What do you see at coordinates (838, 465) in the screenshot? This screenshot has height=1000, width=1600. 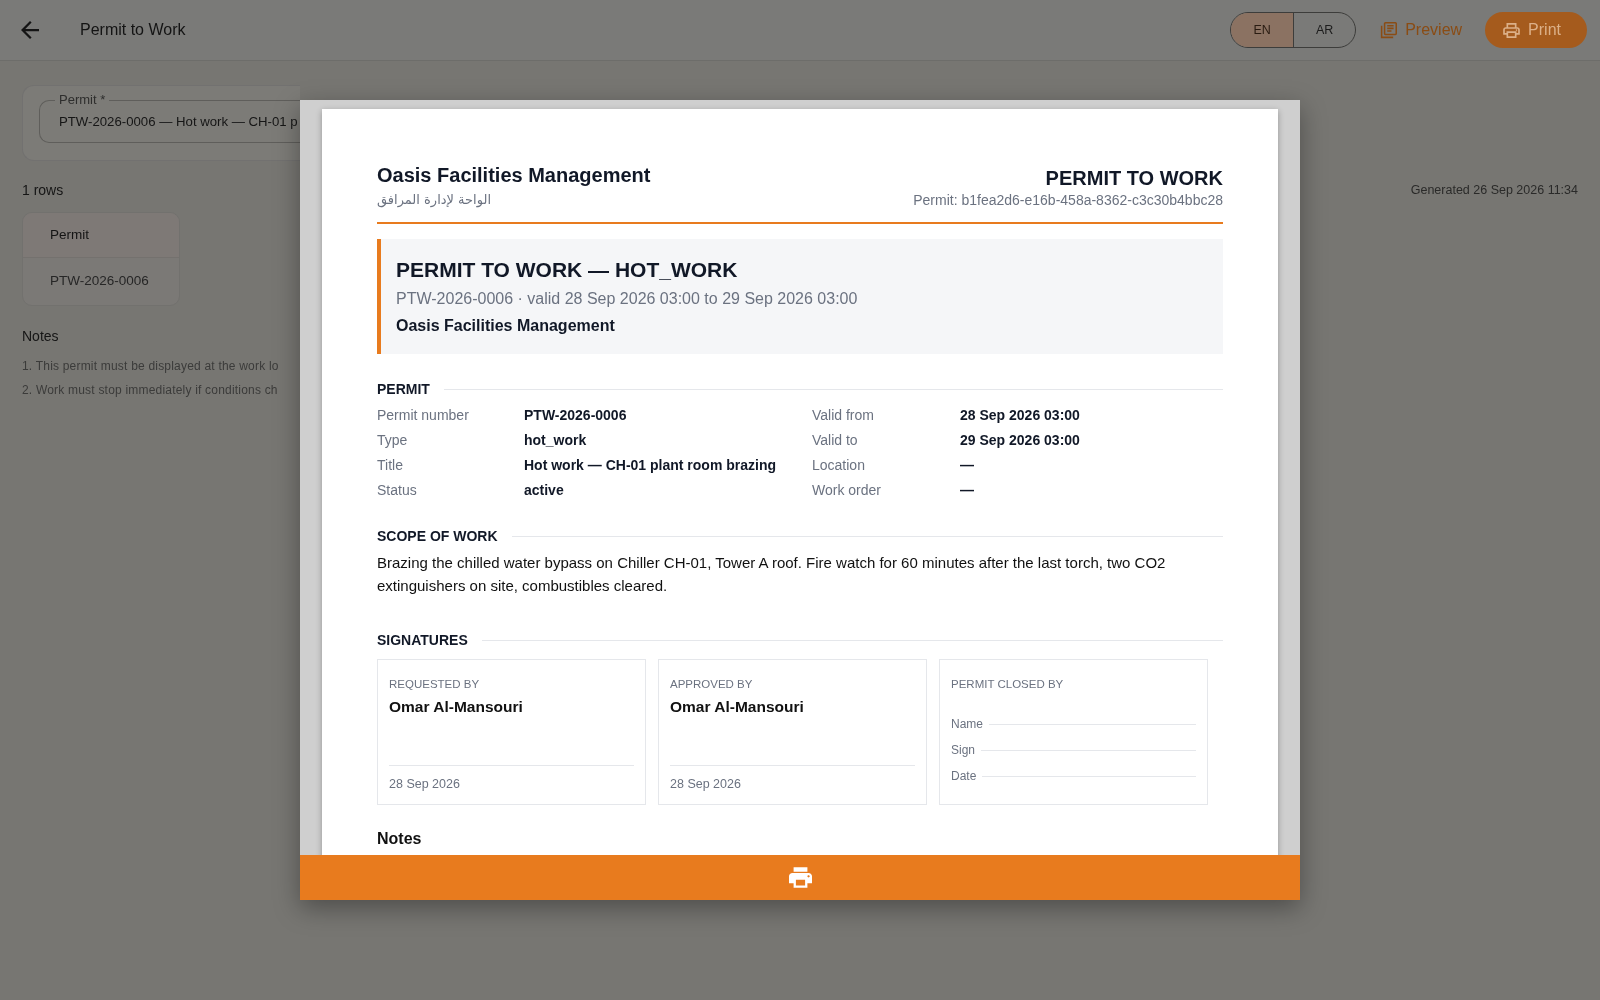 I see `field-label: Location` at bounding box center [838, 465].